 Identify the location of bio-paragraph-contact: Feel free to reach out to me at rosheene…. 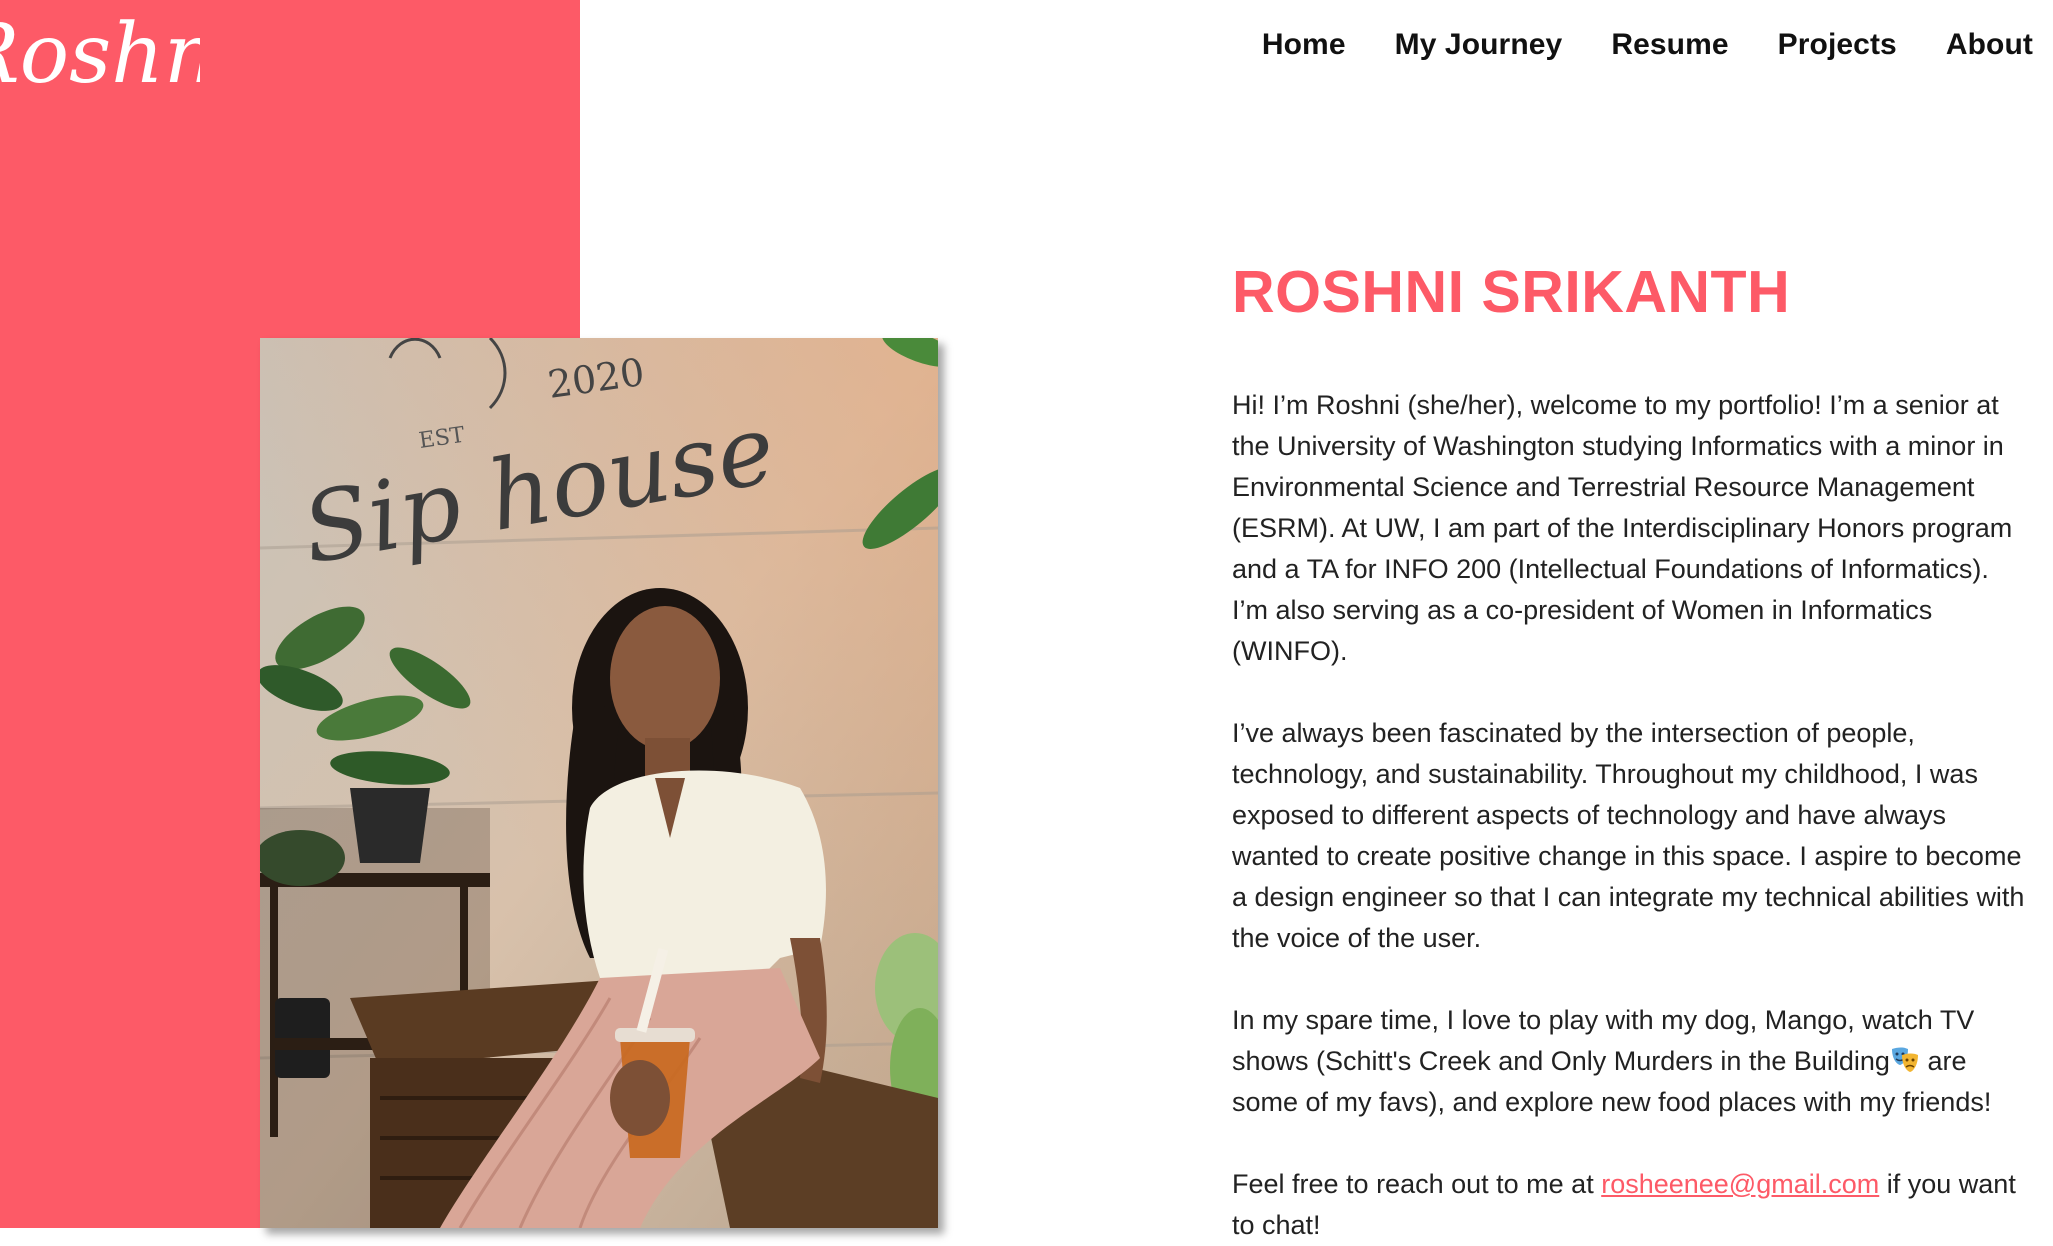
(1632, 1205).